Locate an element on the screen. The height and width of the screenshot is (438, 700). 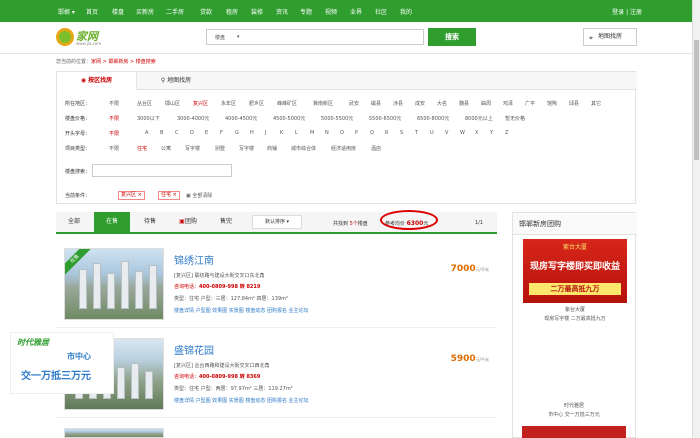
filter-option: J is located at coordinates (265, 133).